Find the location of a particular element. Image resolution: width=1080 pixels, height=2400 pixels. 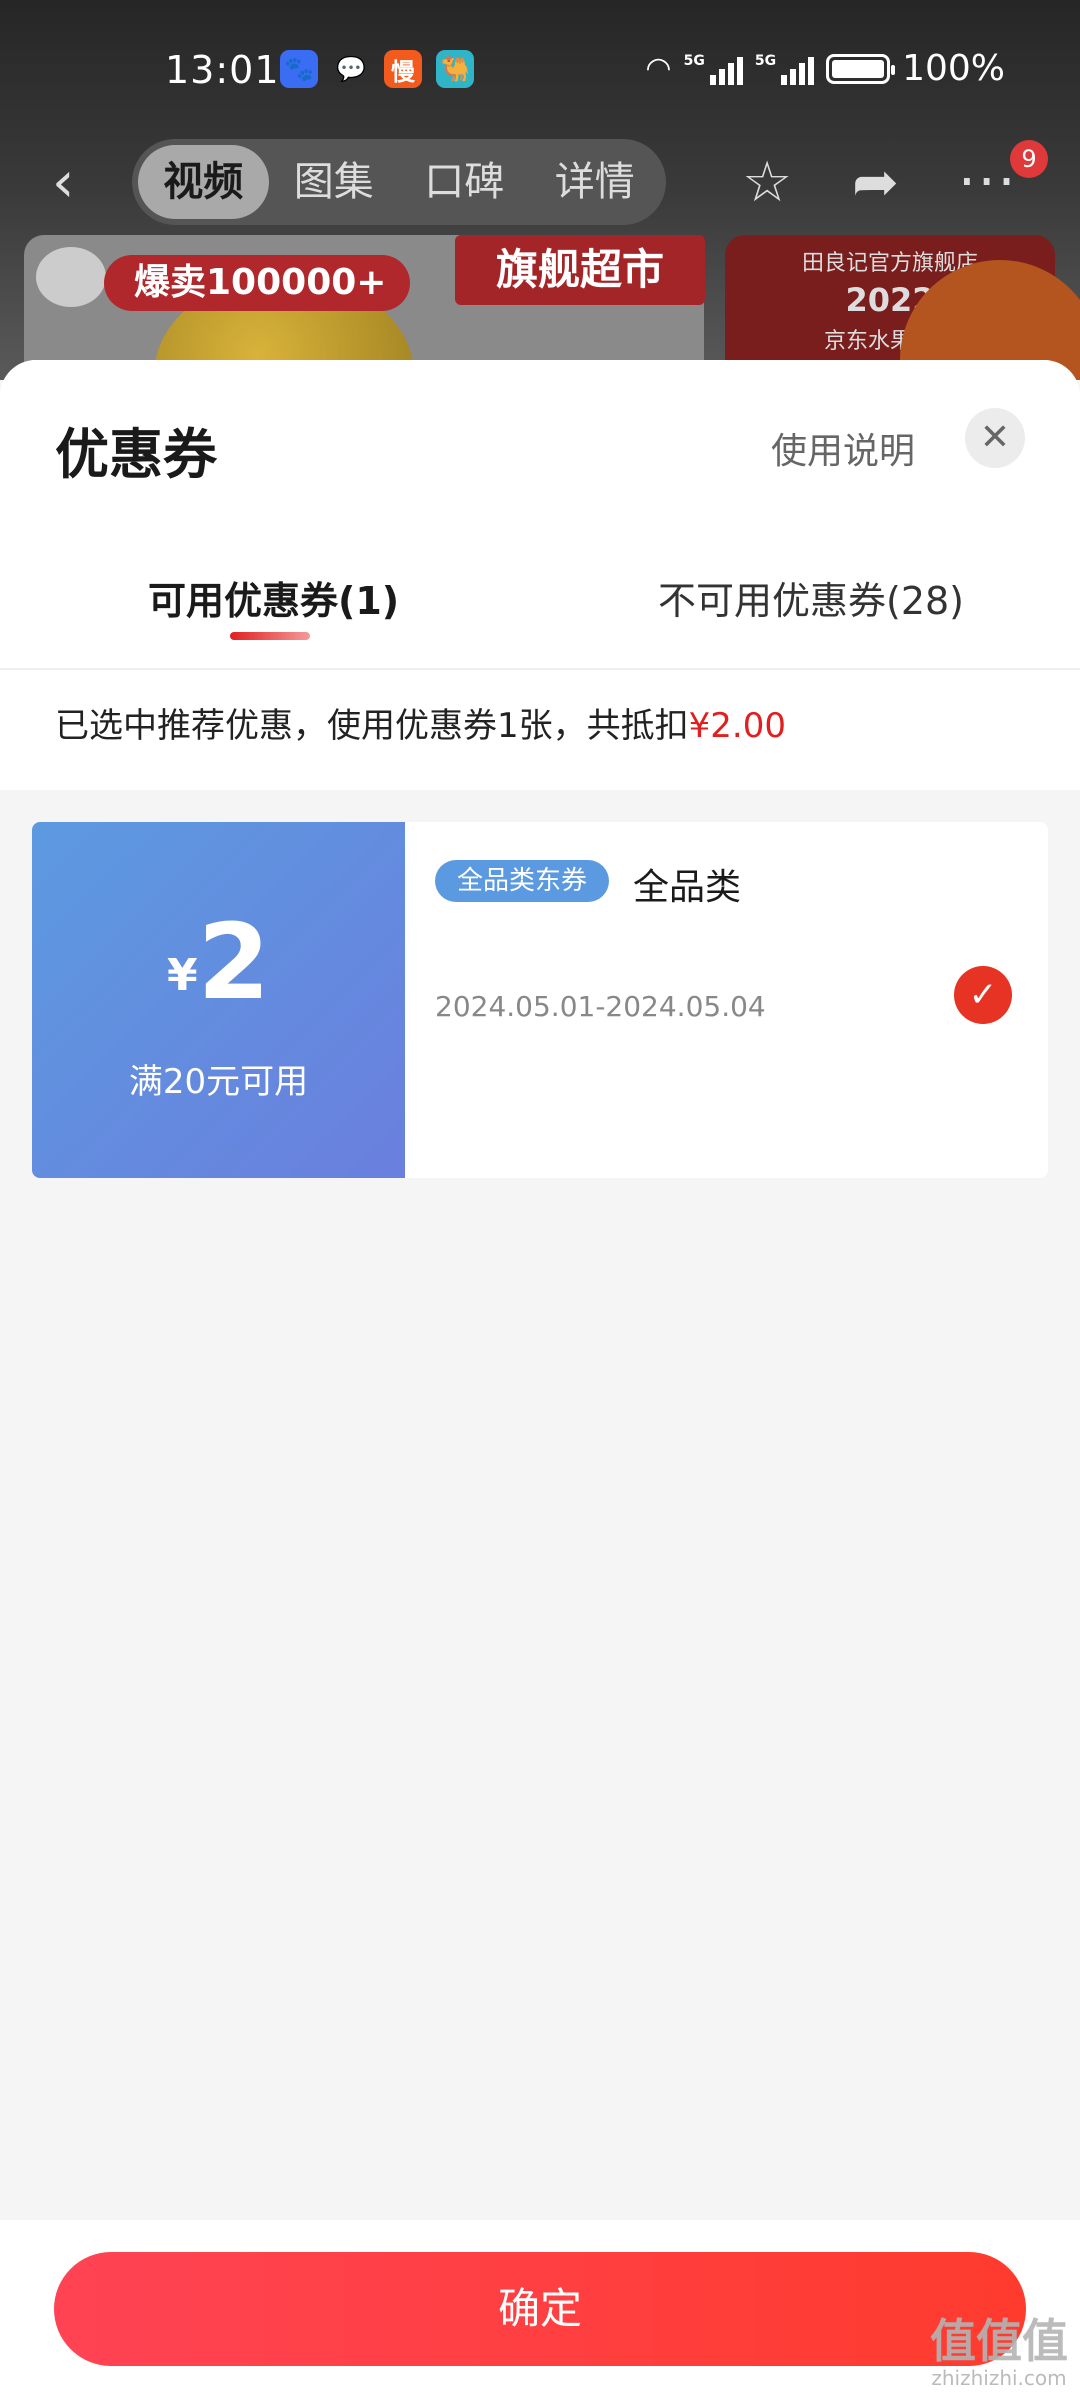

summary-text: 已选中推荐优惠，使用优惠券1张，共抵扣 is located at coordinates (372, 726).